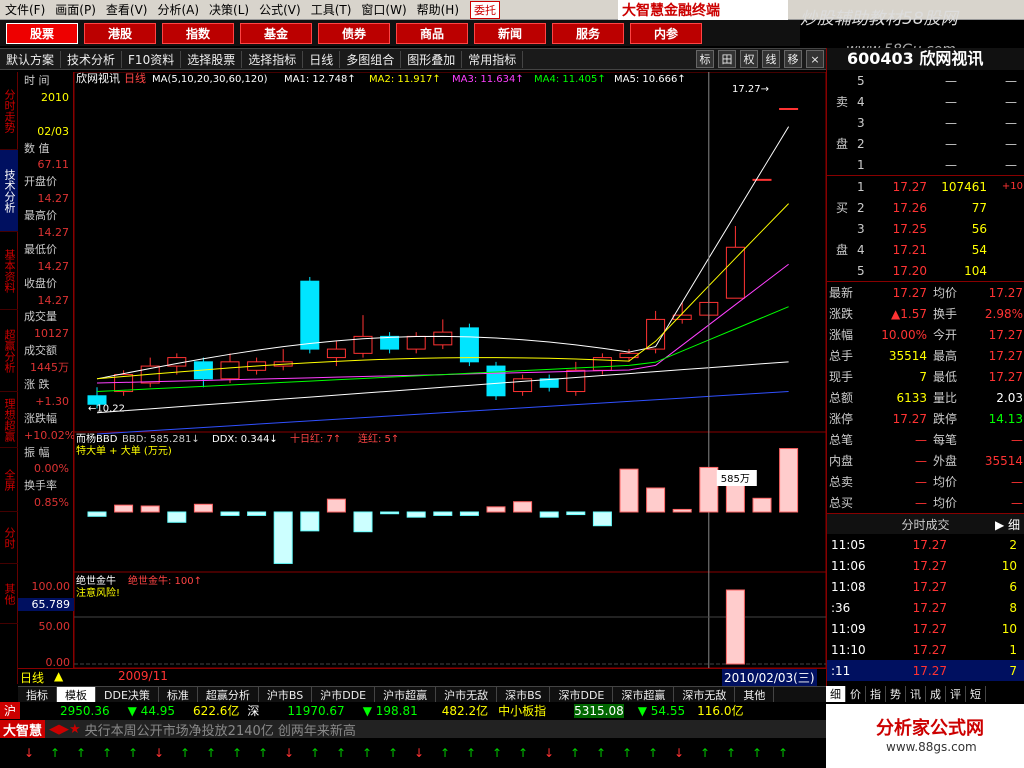  Describe the element at coordinates (576, 381) in the screenshot. I see `candle-body` at that location.